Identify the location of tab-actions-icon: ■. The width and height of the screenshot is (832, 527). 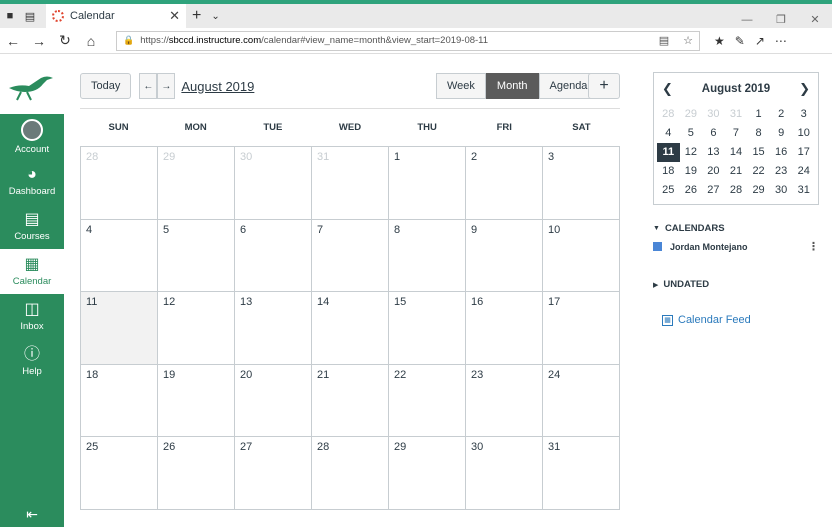
(10, 16).